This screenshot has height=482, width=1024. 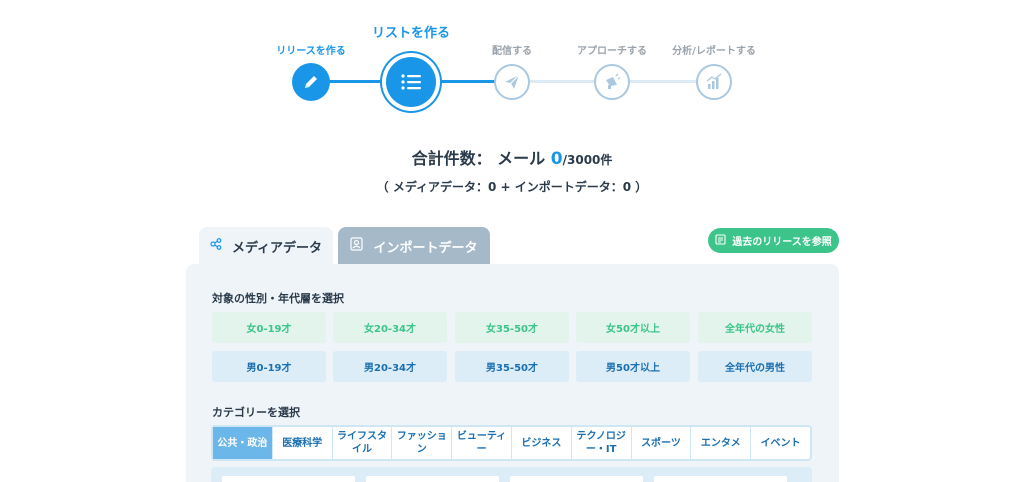 What do you see at coordinates (714, 51) in the screenshot?
I see `step-label-report: 分析/レポートする` at bounding box center [714, 51].